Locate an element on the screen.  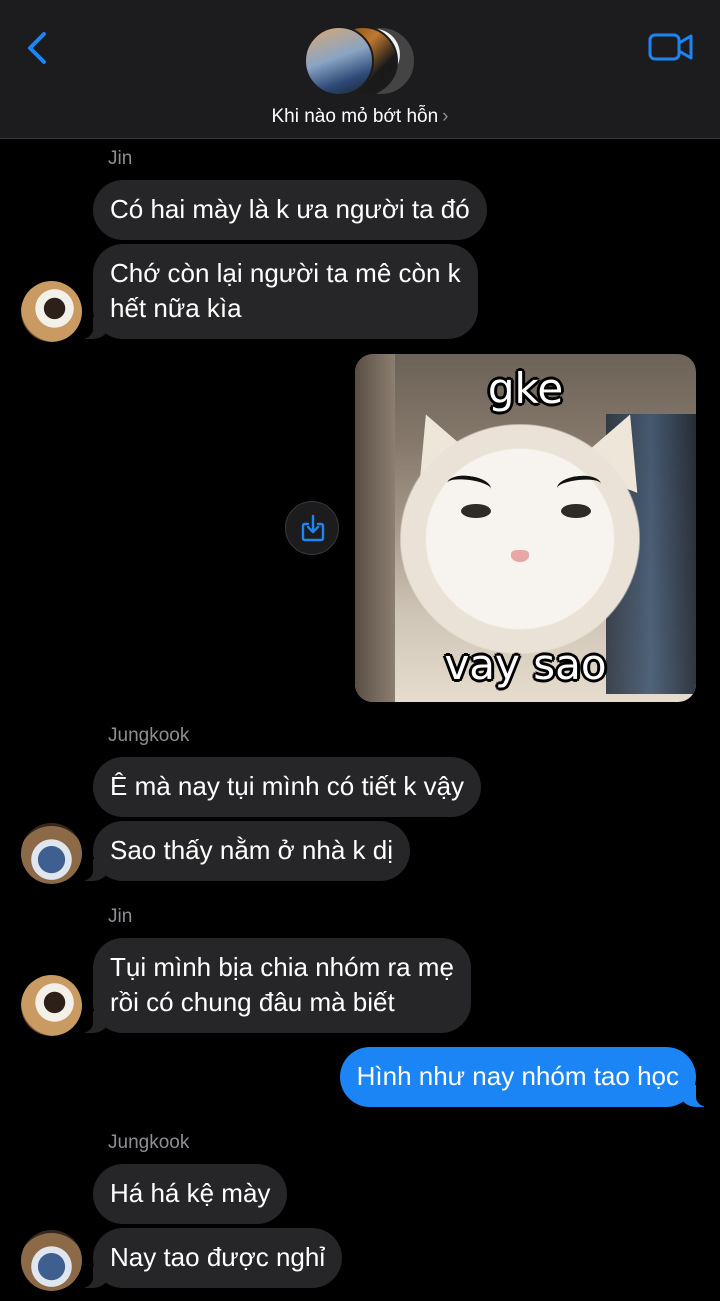
video-camera-icon is located at coordinates (671, 47).